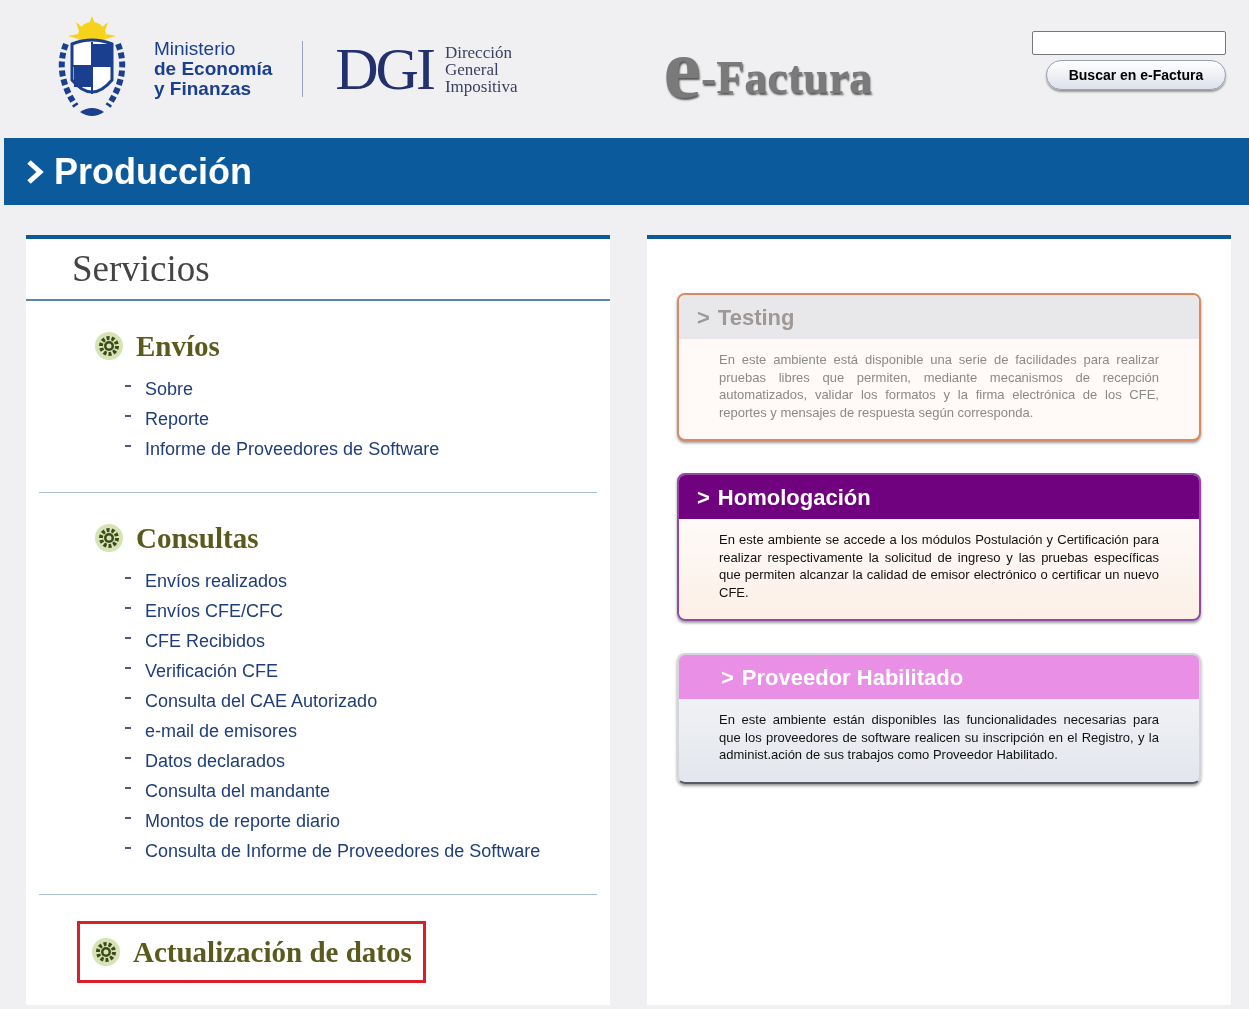  What do you see at coordinates (177, 419) in the screenshot?
I see `service-link: Reporte` at bounding box center [177, 419].